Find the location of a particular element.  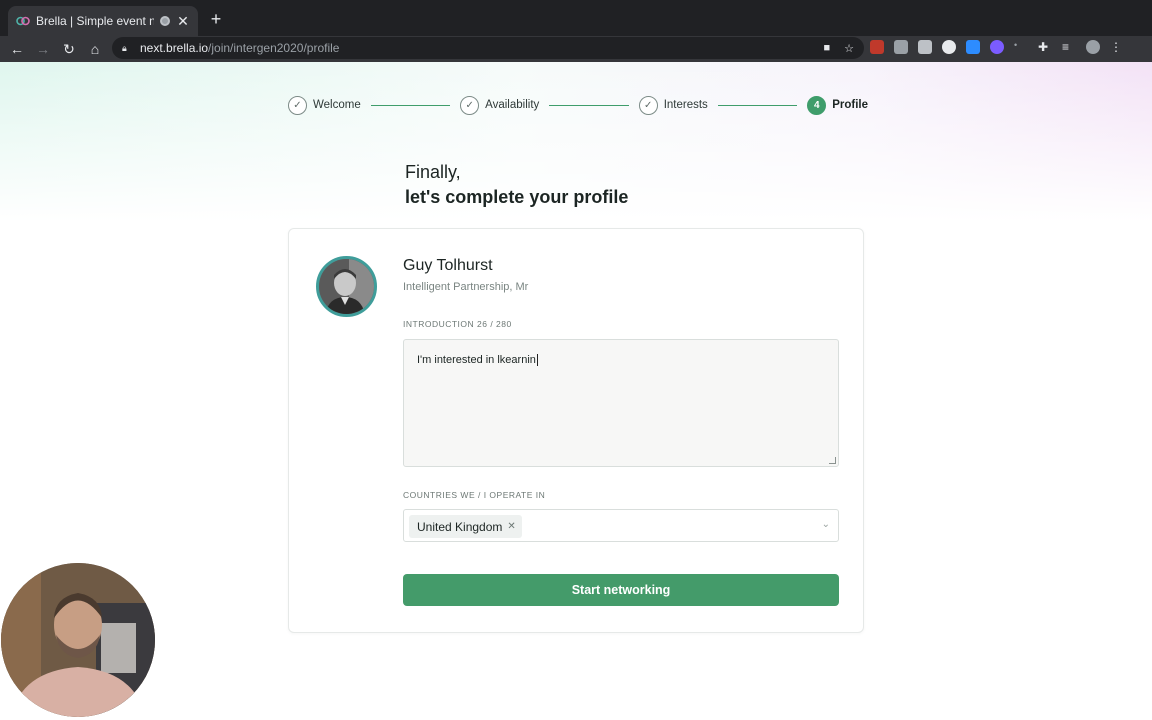

page-heading-line2: let's complete your profile is located at coordinates (517, 197).